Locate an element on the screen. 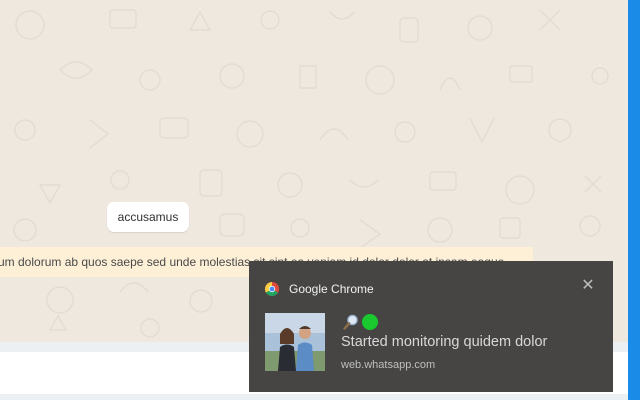  avatar-photo is located at coordinates (295, 342).